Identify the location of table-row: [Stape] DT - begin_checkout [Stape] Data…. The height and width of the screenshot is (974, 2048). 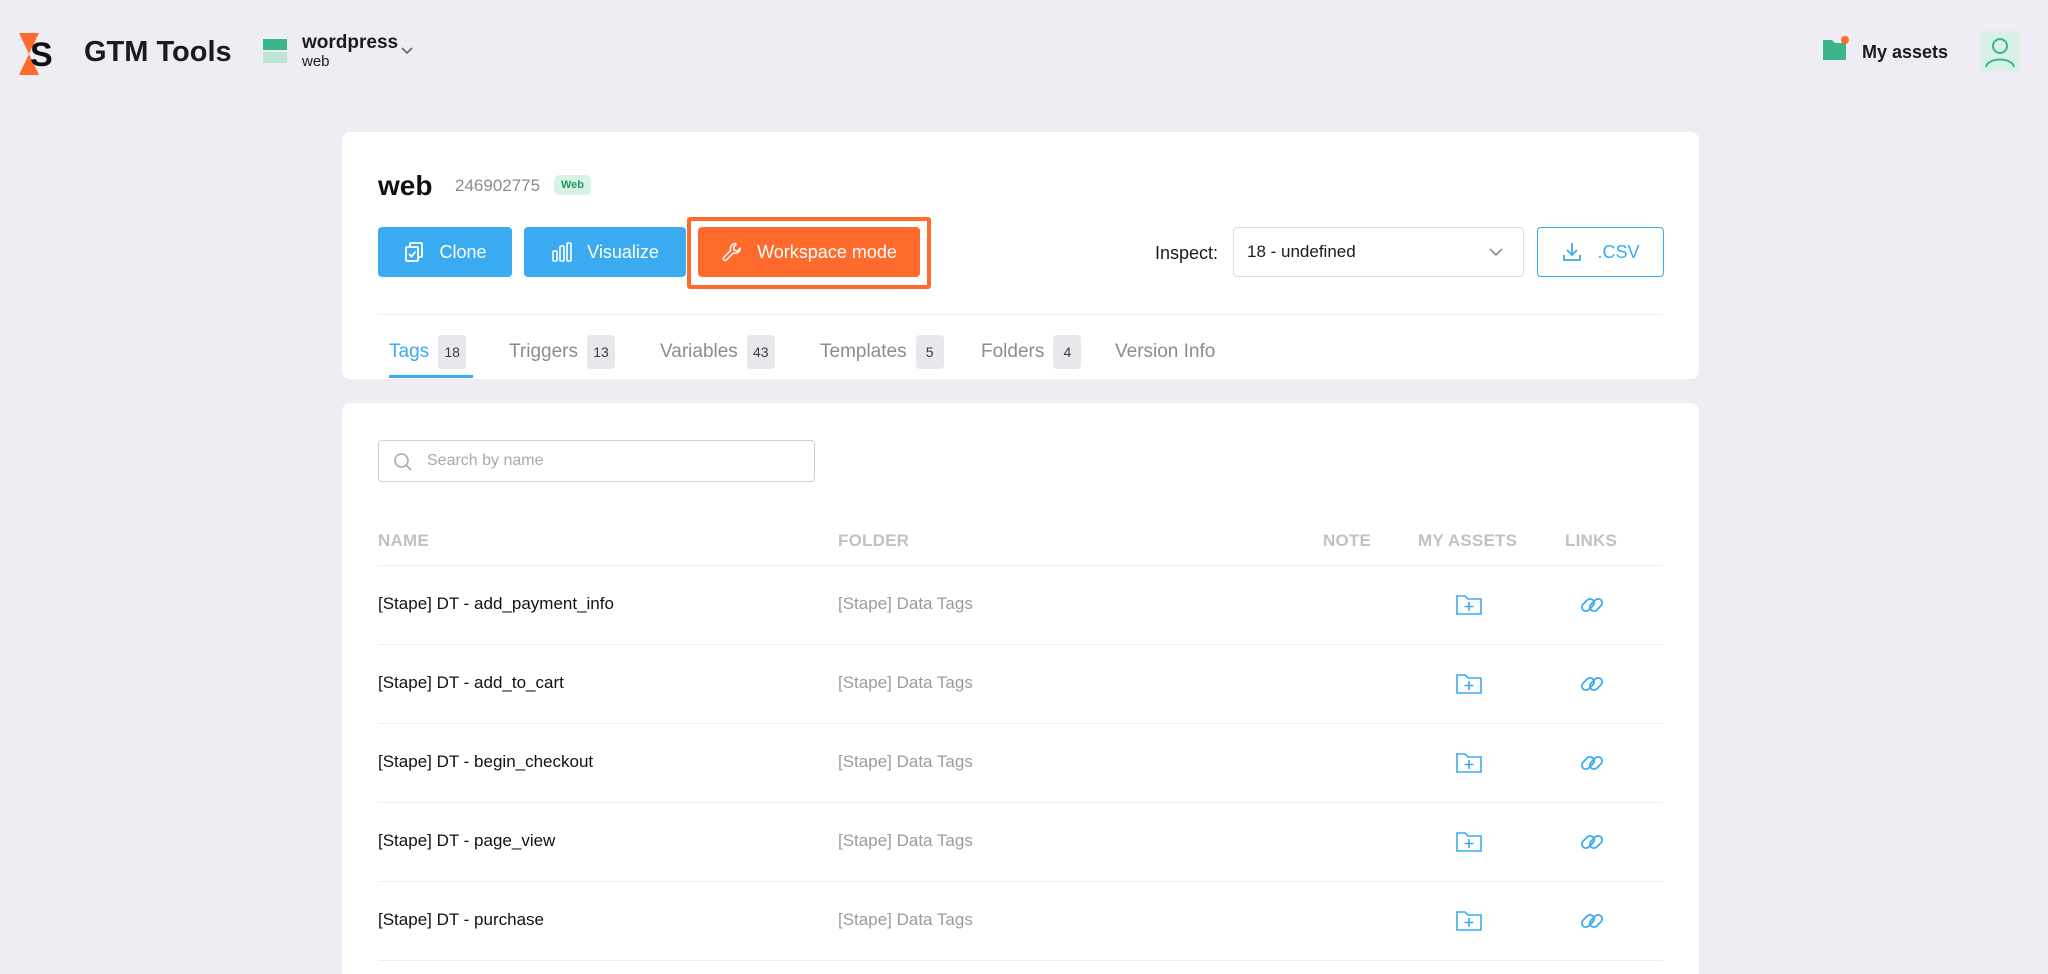
(1020, 763).